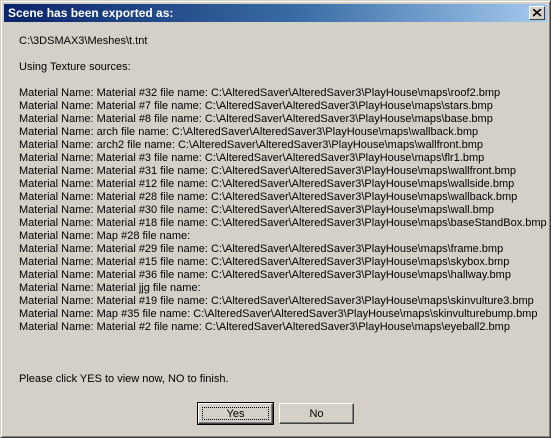 This screenshot has height=438, width=551. I want to click on no-button-label: No, so click(316, 413).